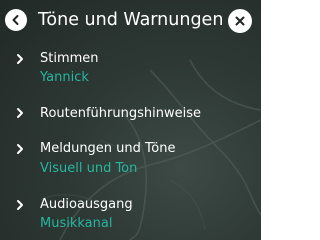 The height and width of the screenshot is (240, 320). What do you see at coordinates (76, 223) in the screenshot?
I see `menu-item-value: Musikkanal` at bounding box center [76, 223].